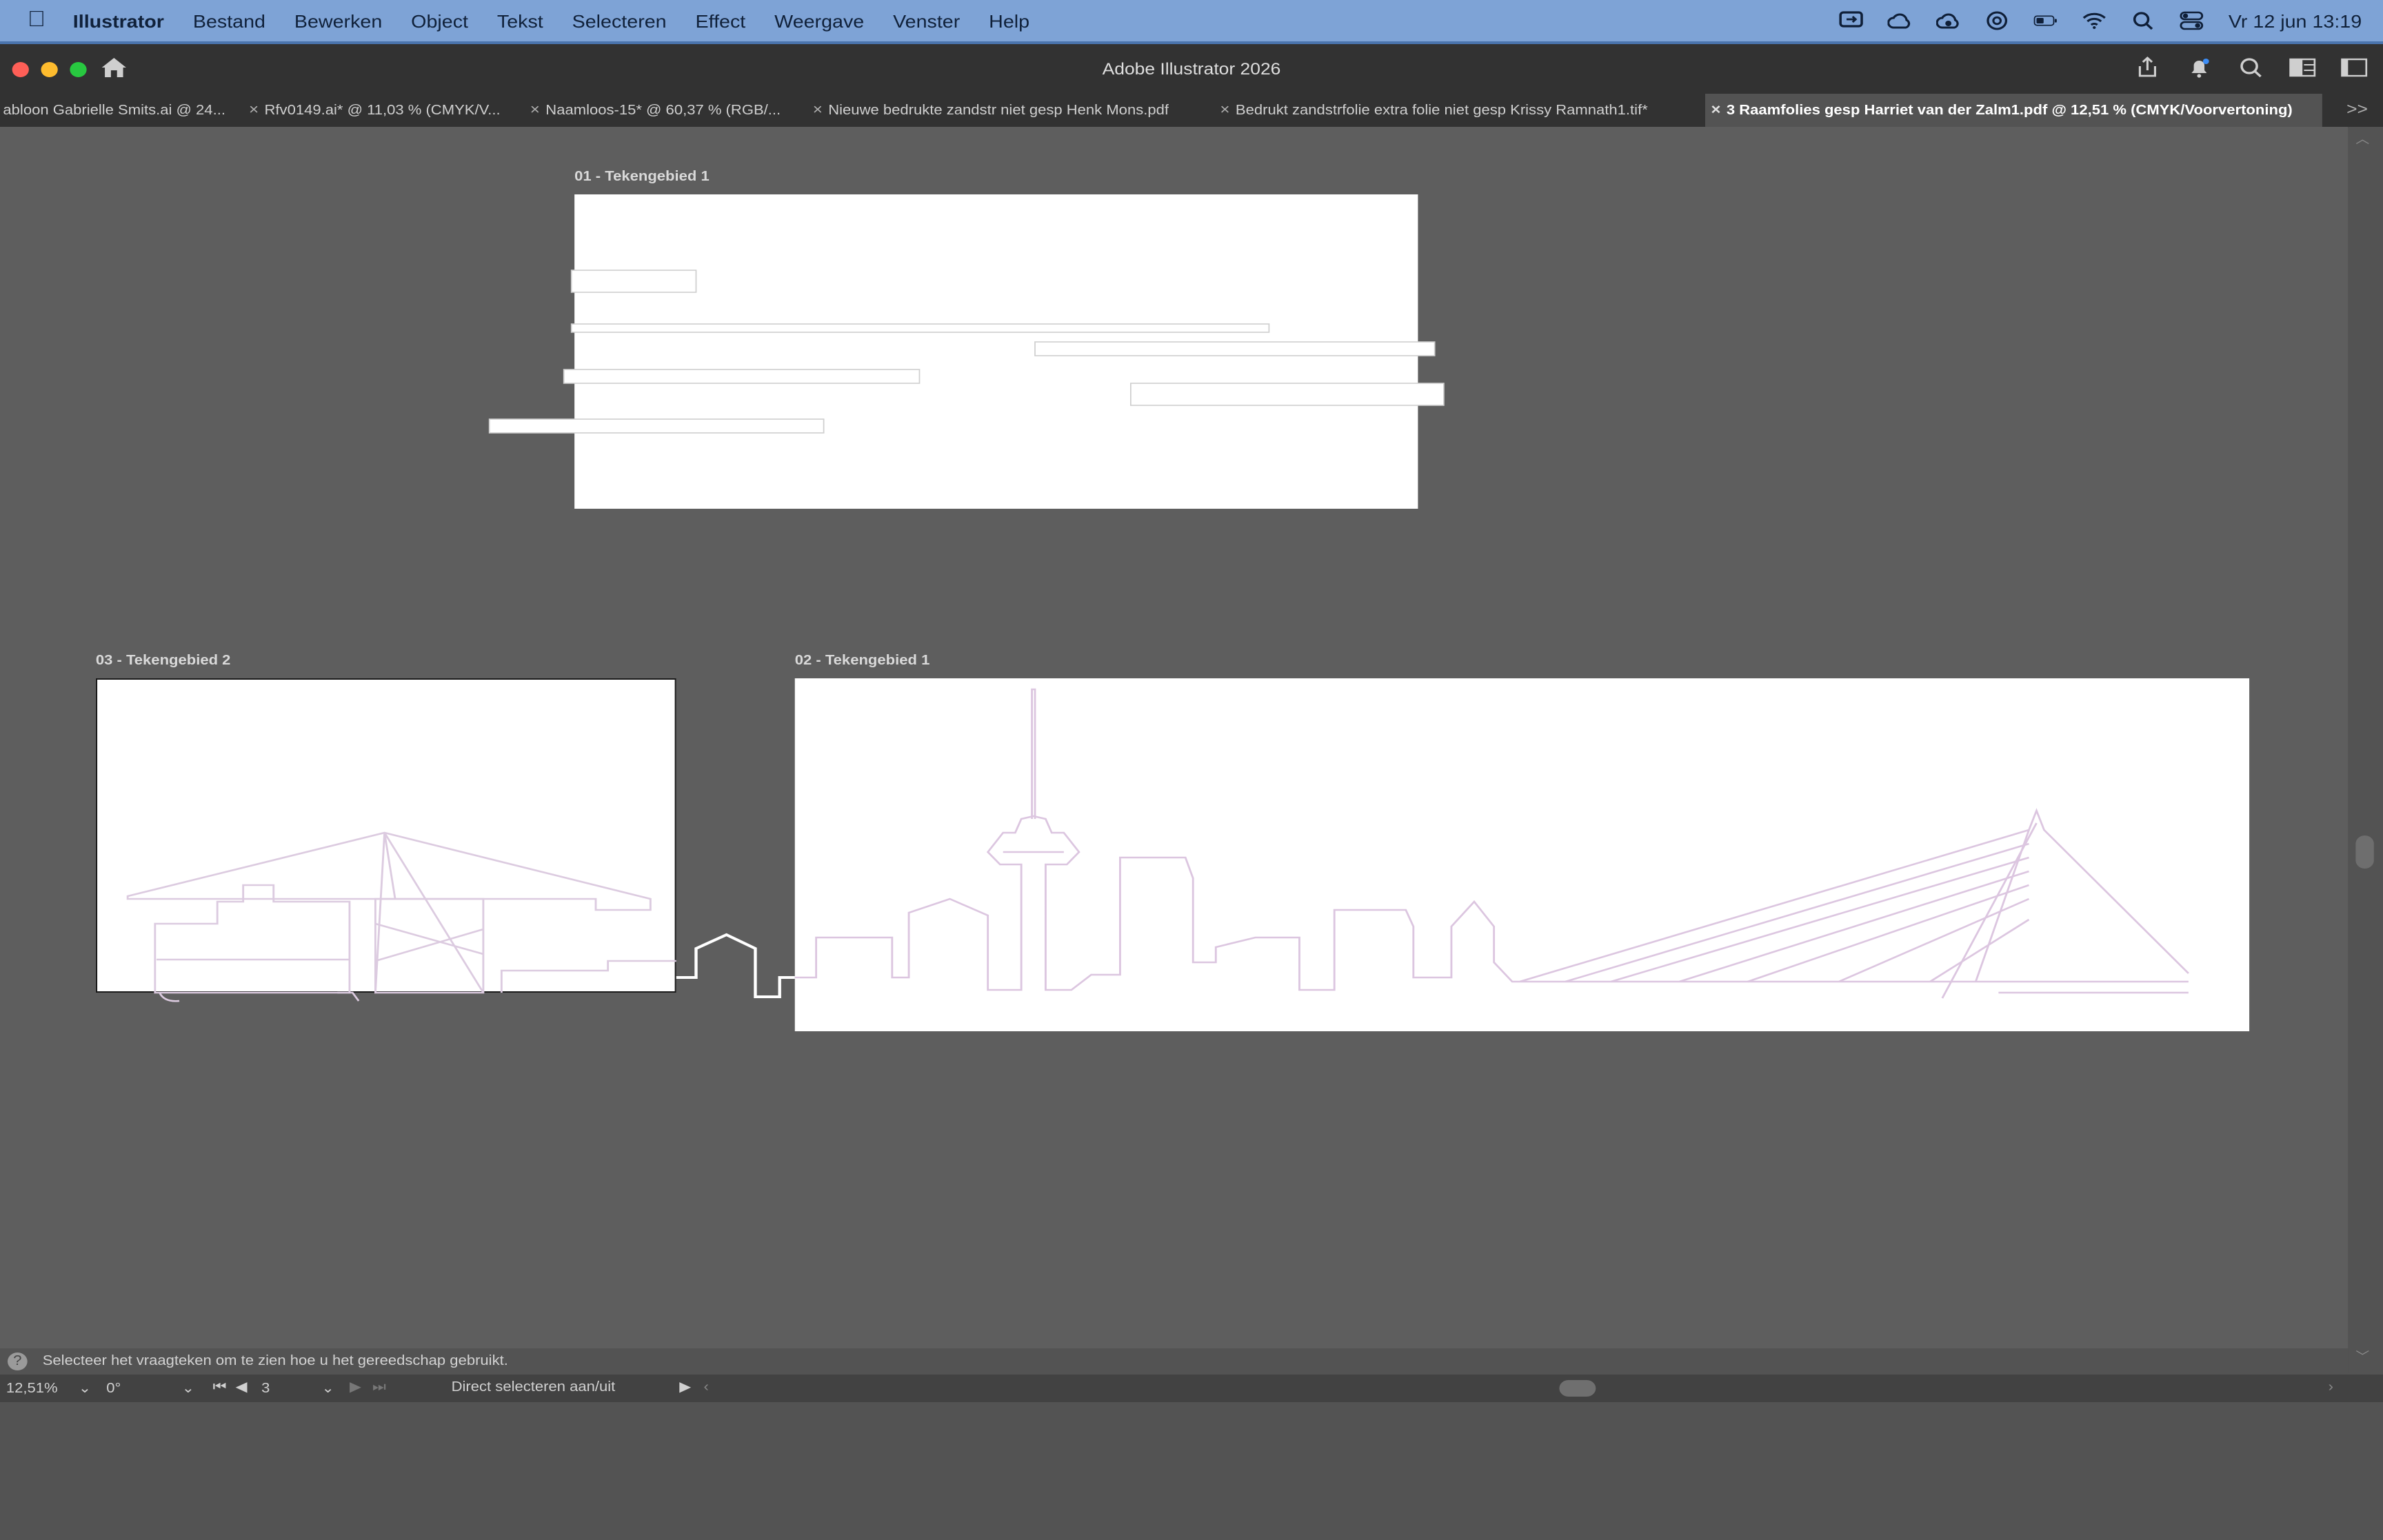 This screenshot has height=1540, width=2383. I want to click on menu-object: Object, so click(439, 21).